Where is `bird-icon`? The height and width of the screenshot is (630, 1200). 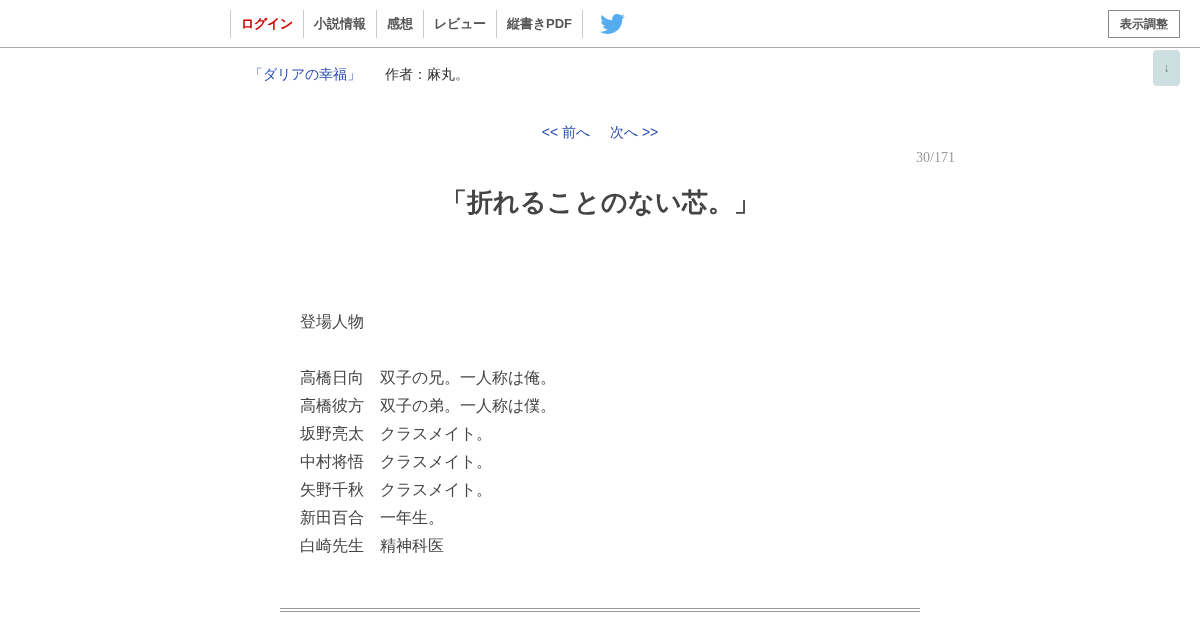 bird-icon is located at coordinates (612, 23).